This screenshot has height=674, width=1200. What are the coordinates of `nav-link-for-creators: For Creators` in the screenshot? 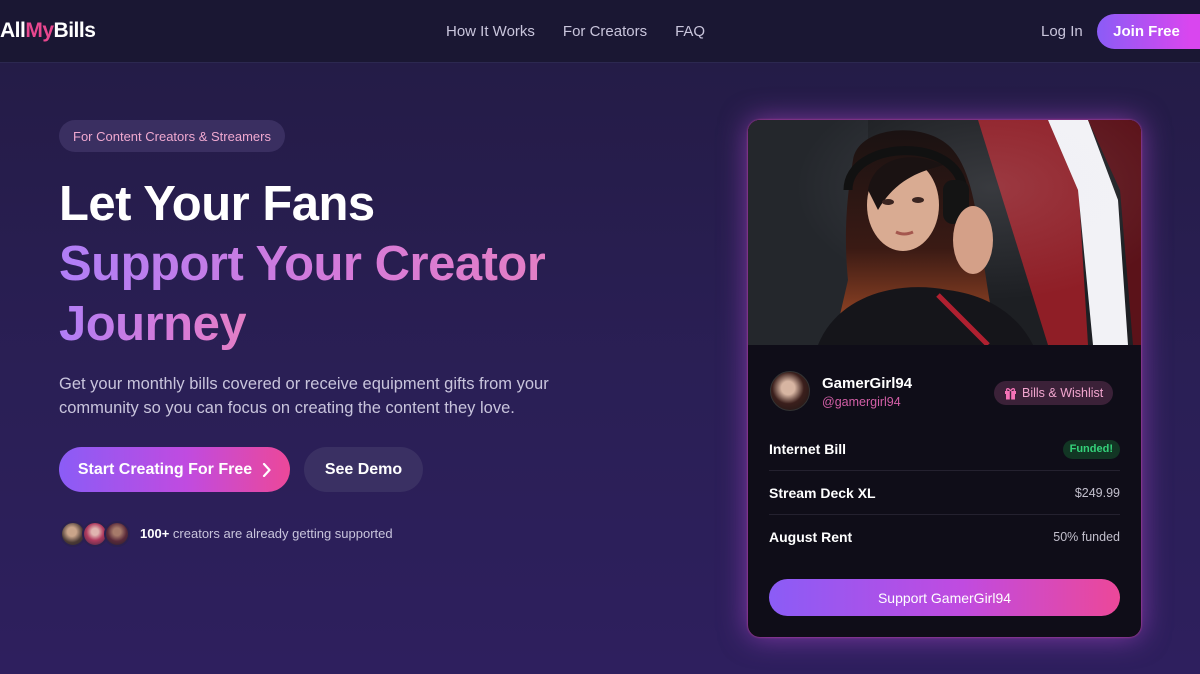 It's located at (605, 31).